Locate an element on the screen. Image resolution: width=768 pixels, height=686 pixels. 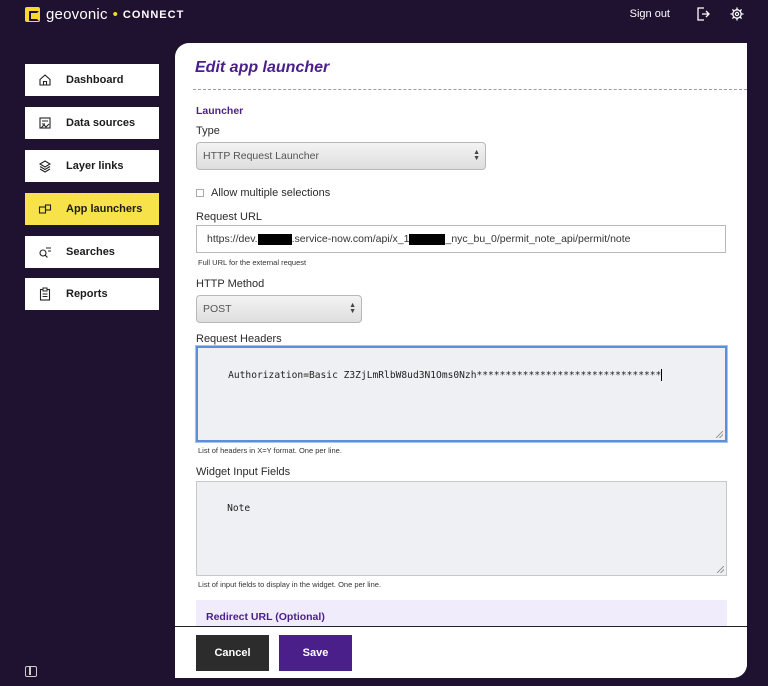
logo-sub: CONNECT is located at coordinates (153, 14).